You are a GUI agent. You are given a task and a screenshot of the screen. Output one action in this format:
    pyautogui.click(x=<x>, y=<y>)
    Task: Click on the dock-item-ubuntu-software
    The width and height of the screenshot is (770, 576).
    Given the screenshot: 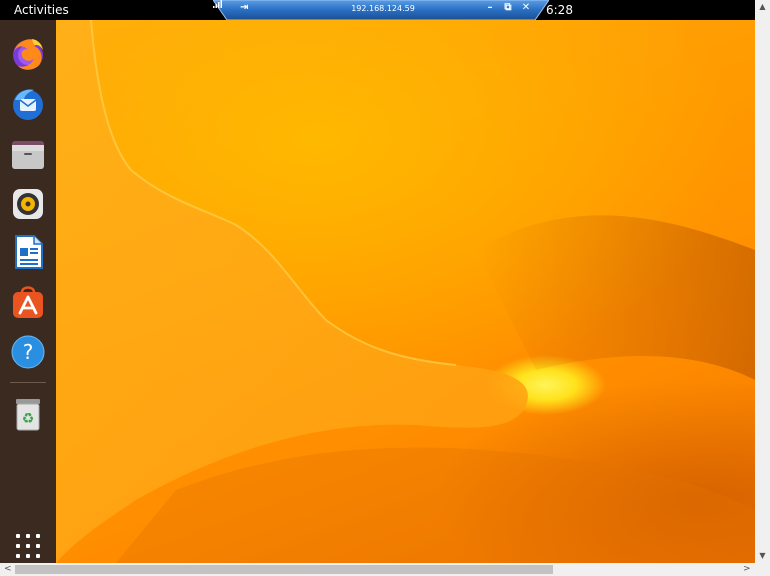 What is the action you would take?
    pyautogui.click(x=28, y=302)
    